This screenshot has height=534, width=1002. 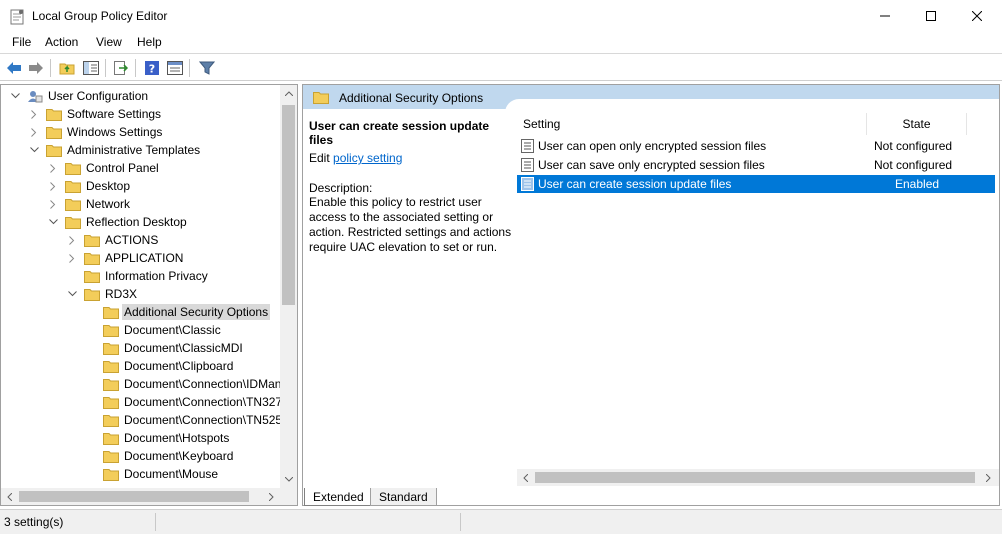 I want to click on edit-policy-setting-link: policy setting, so click(x=367, y=158).